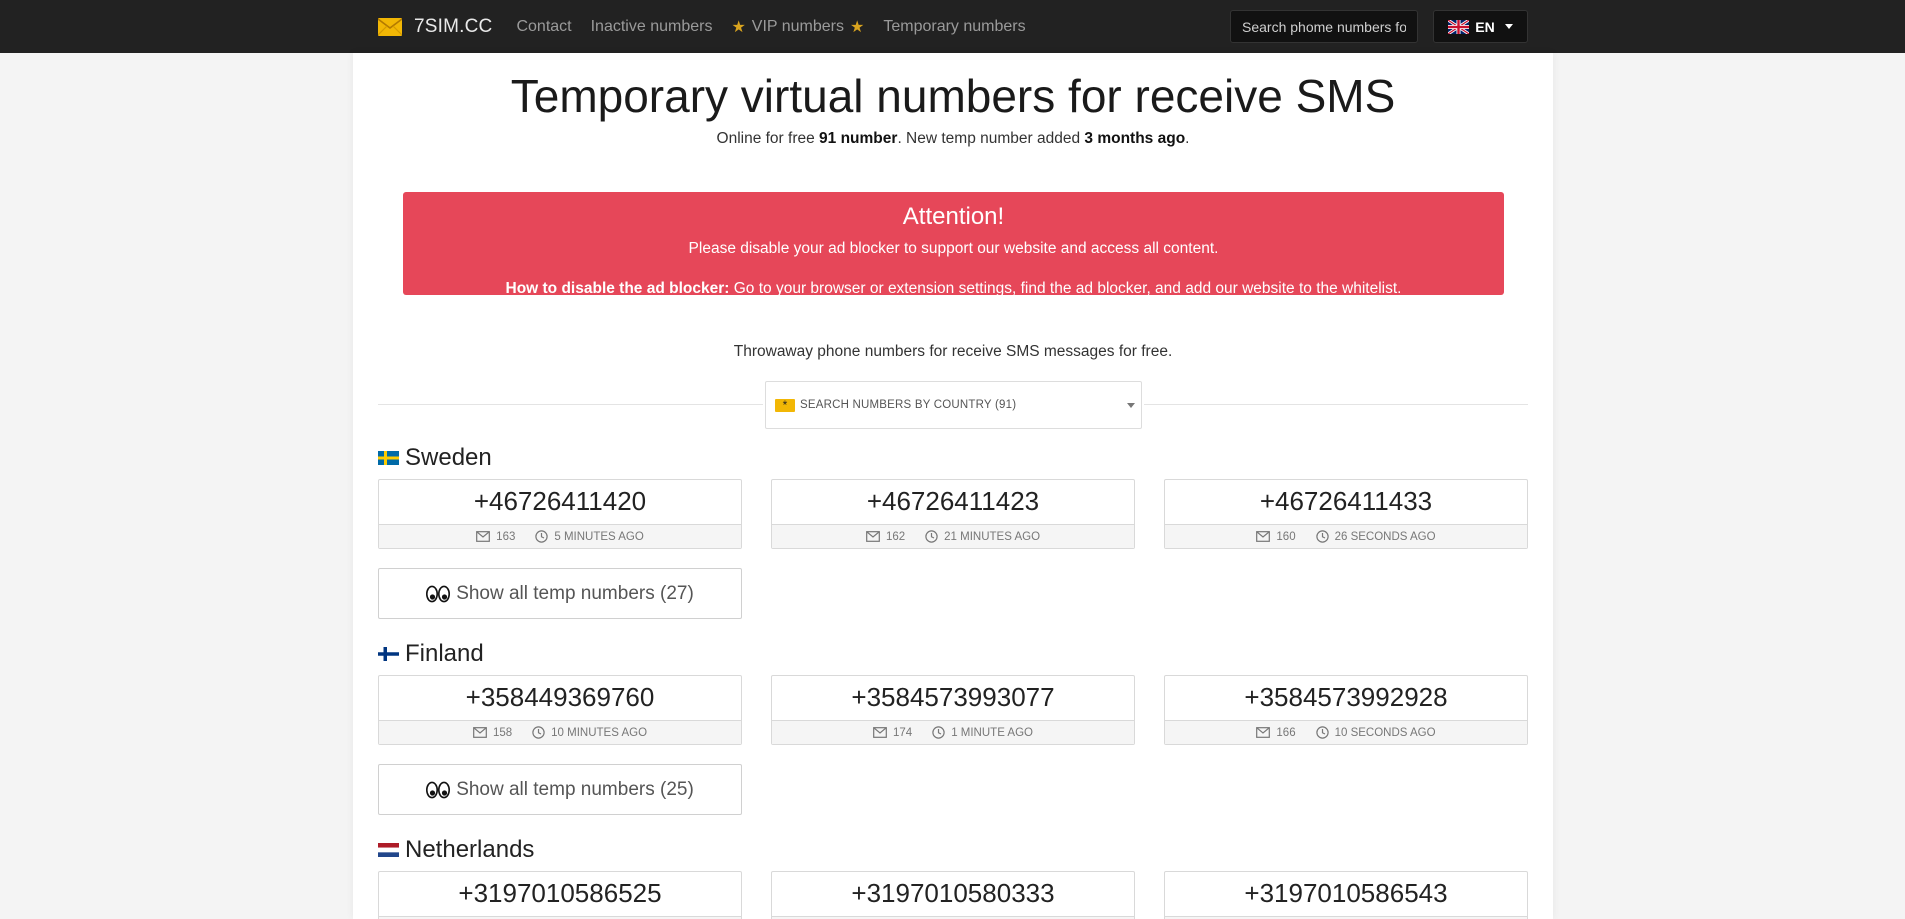 The height and width of the screenshot is (919, 1905). What do you see at coordinates (502, 732) in the screenshot?
I see `message-count: 158` at bounding box center [502, 732].